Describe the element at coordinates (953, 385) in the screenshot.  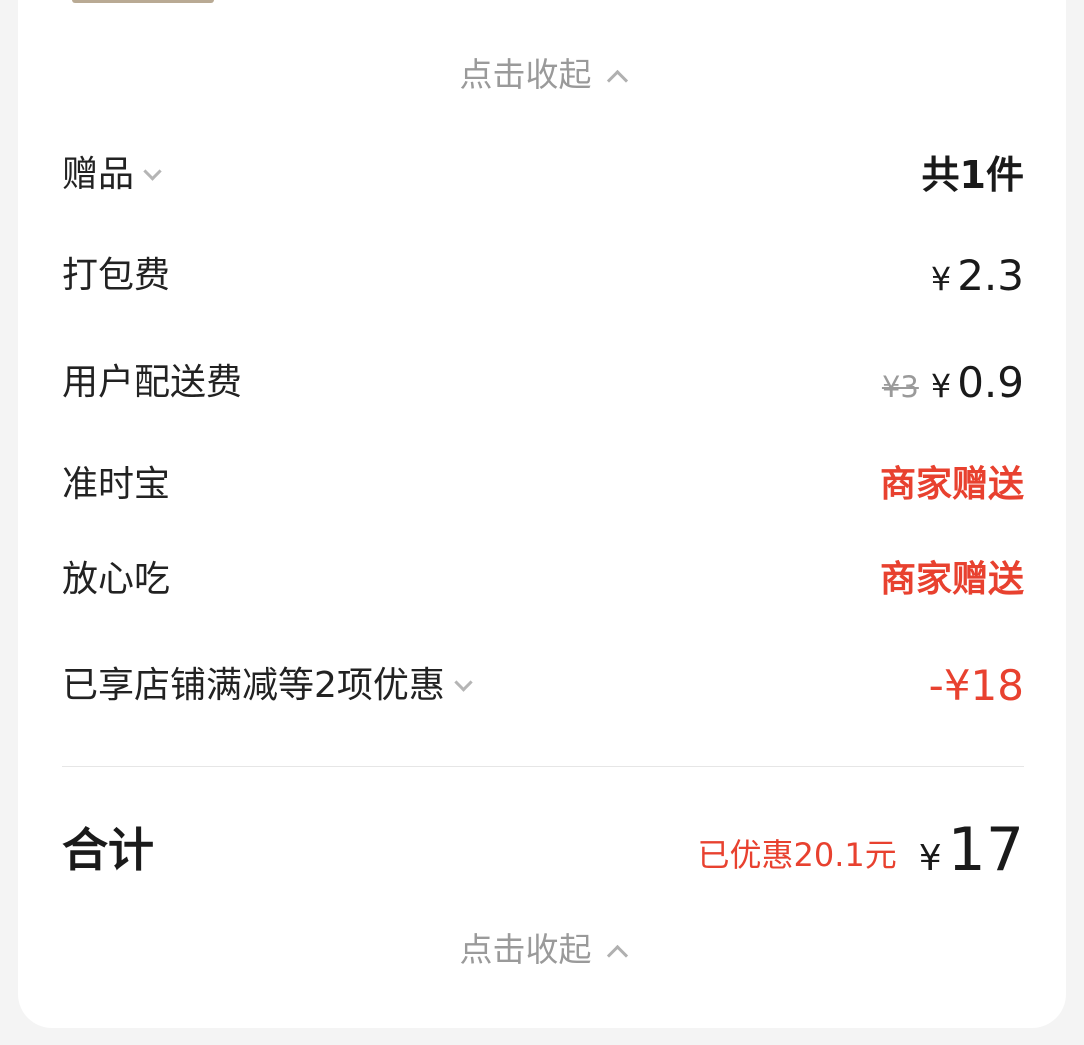
I see `delivery-fee-value: ¥3 ¥0.9` at that location.